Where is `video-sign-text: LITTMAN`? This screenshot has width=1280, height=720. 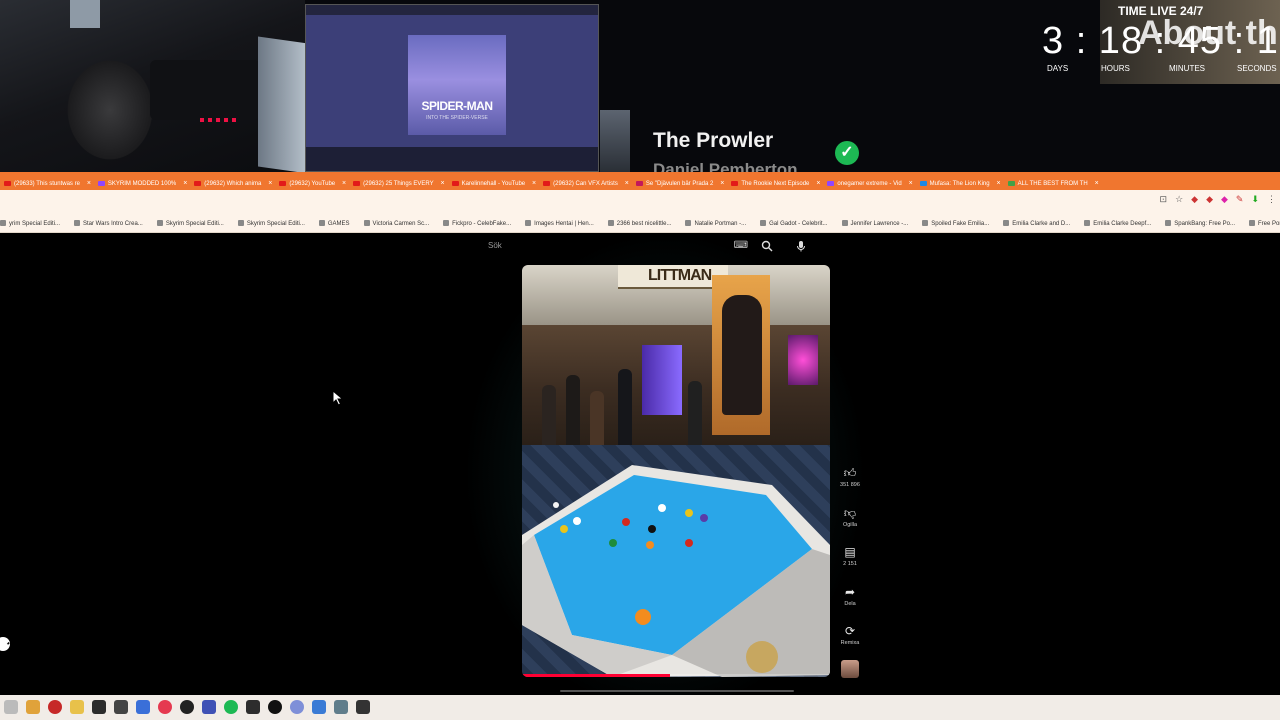
video-sign-text: LITTMAN is located at coordinates (680, 275).